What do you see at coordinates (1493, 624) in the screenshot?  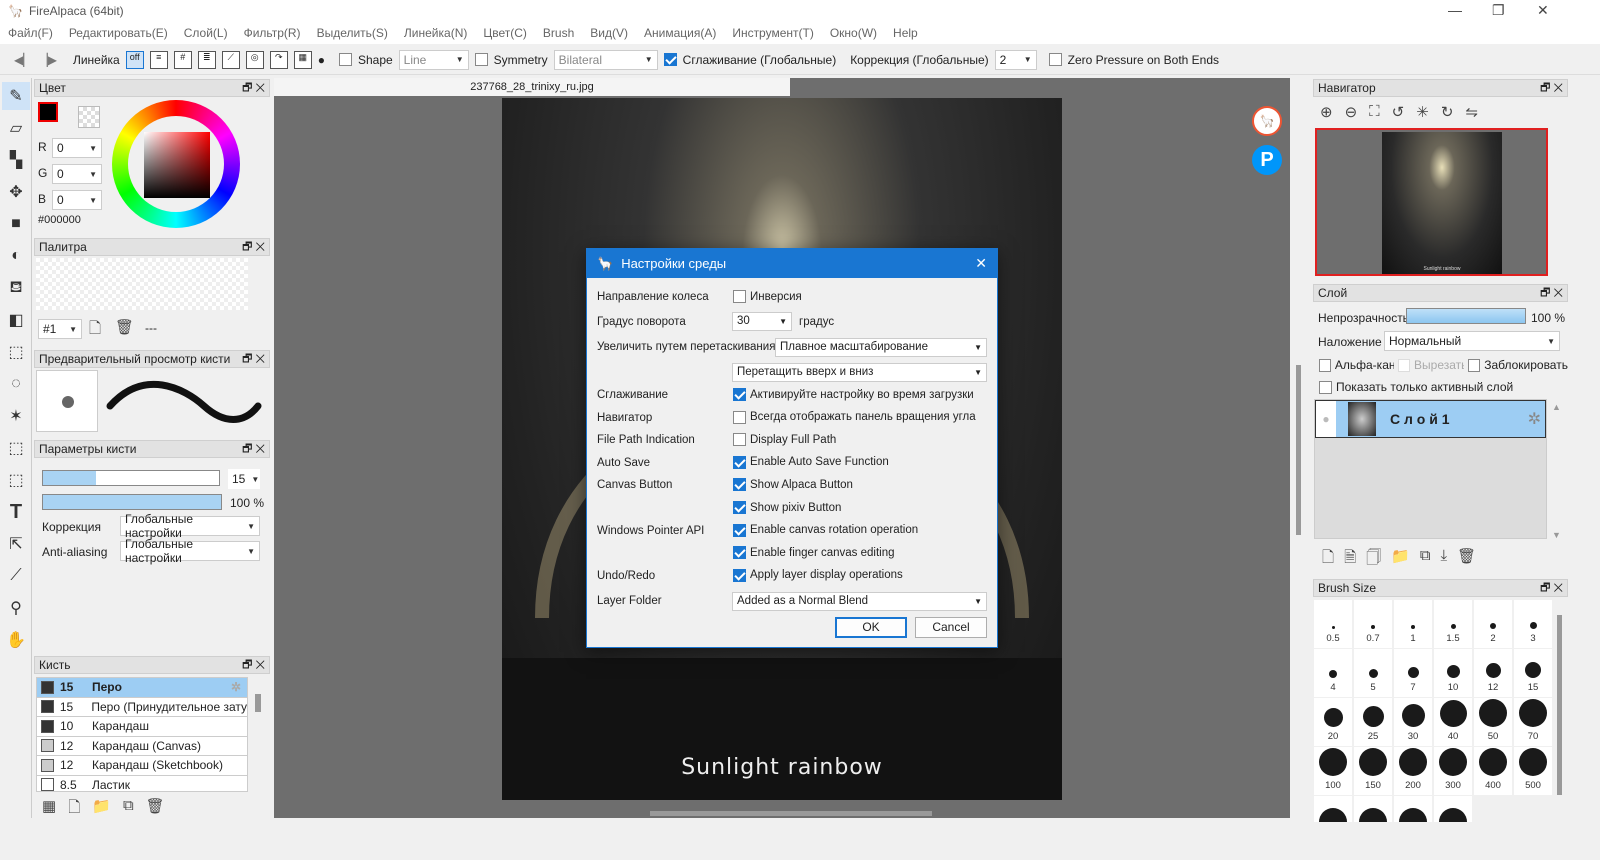 I see `brush-size-cell: 2` at bounding box center [1493, 624].